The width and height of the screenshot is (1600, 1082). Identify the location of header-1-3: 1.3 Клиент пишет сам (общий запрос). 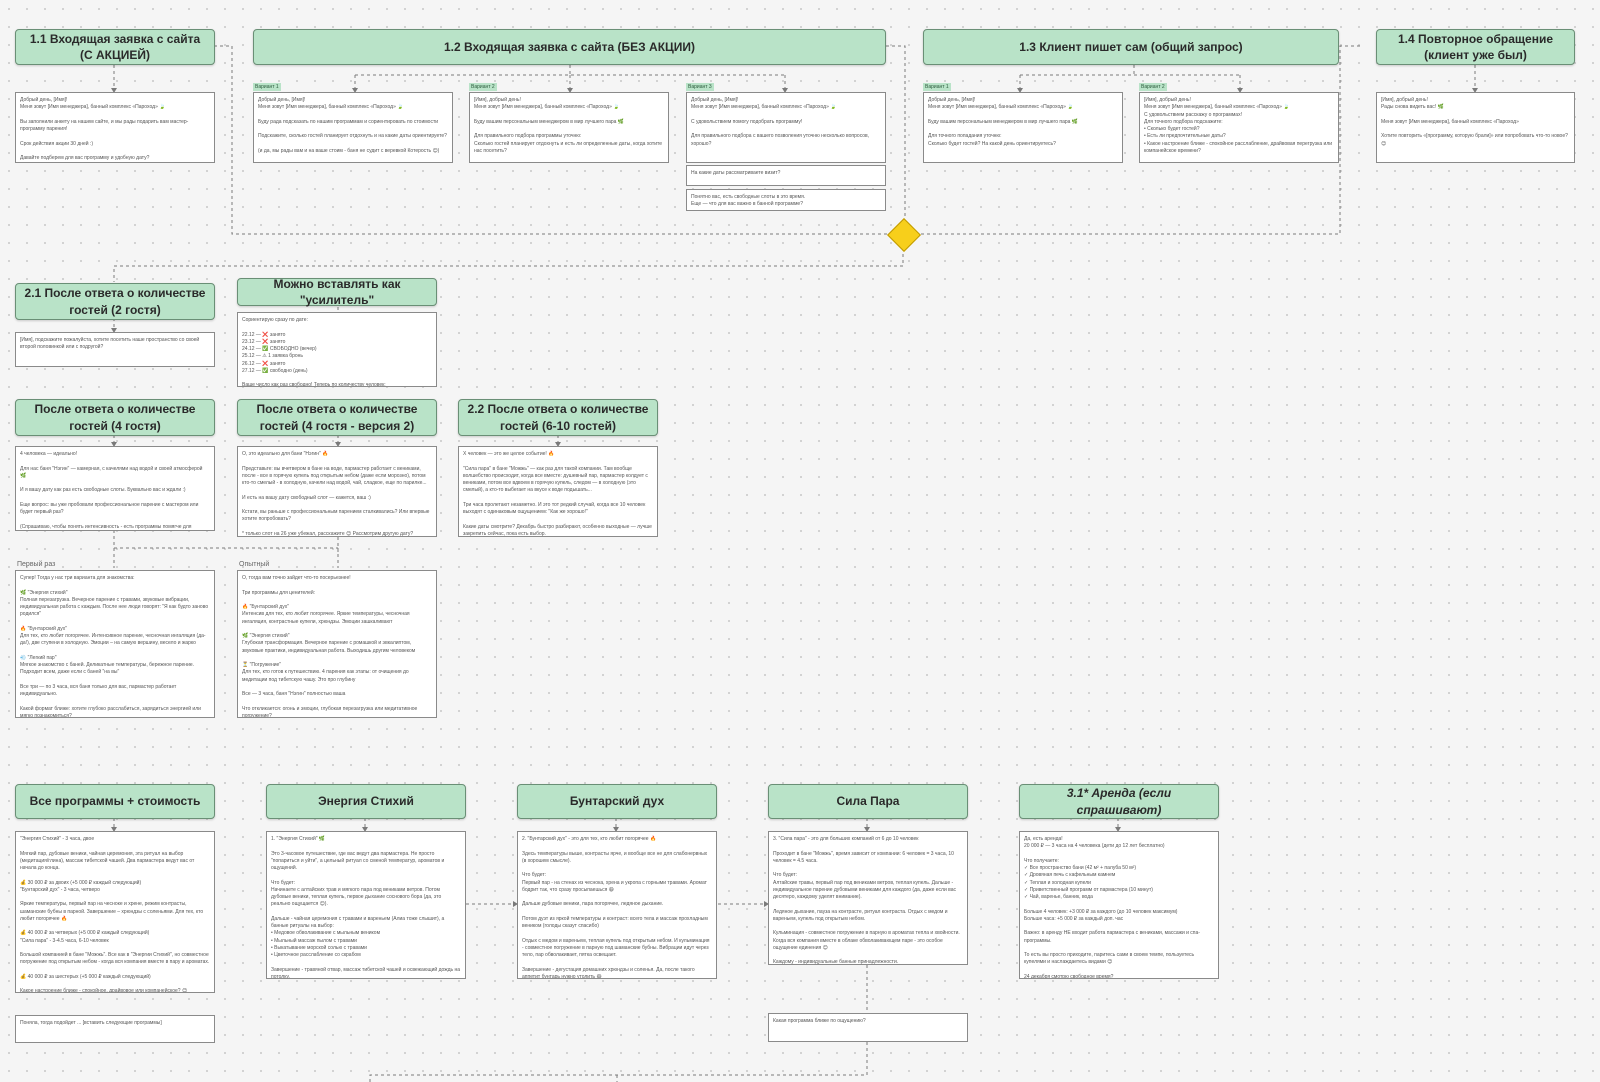
(1131, 47).